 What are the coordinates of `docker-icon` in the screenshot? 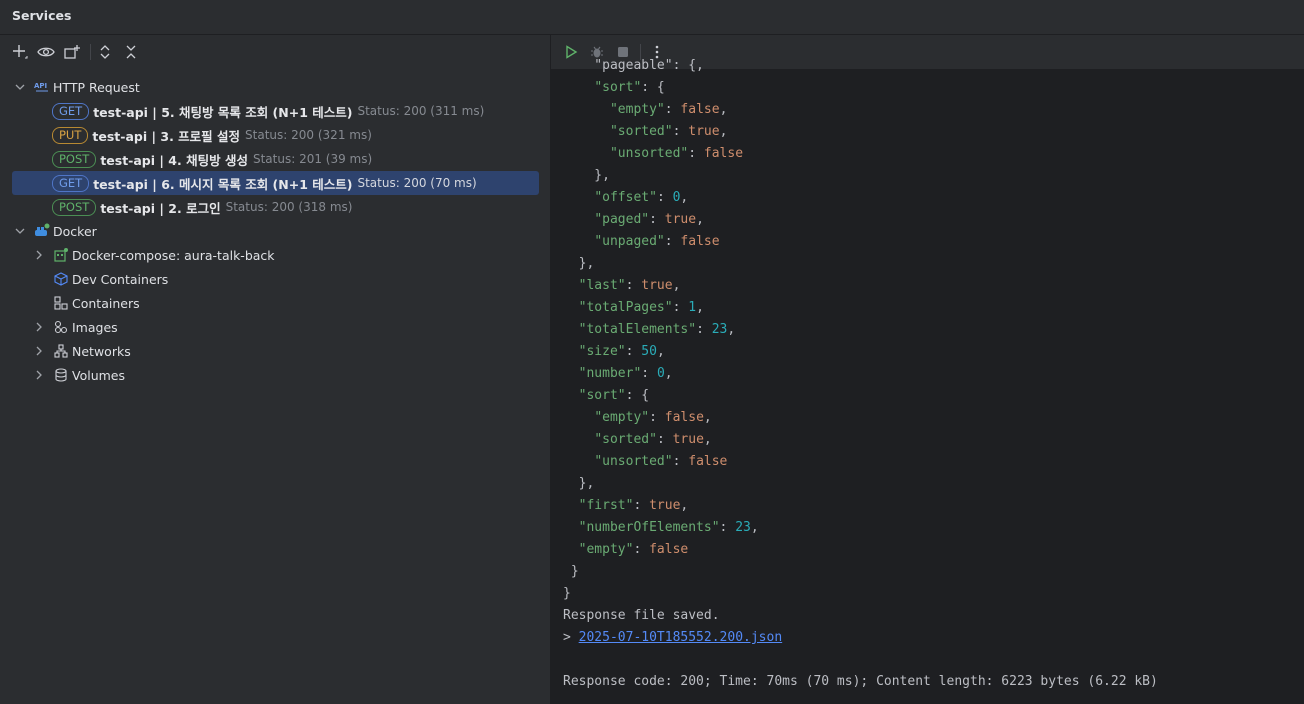 It's located at (42, 231).